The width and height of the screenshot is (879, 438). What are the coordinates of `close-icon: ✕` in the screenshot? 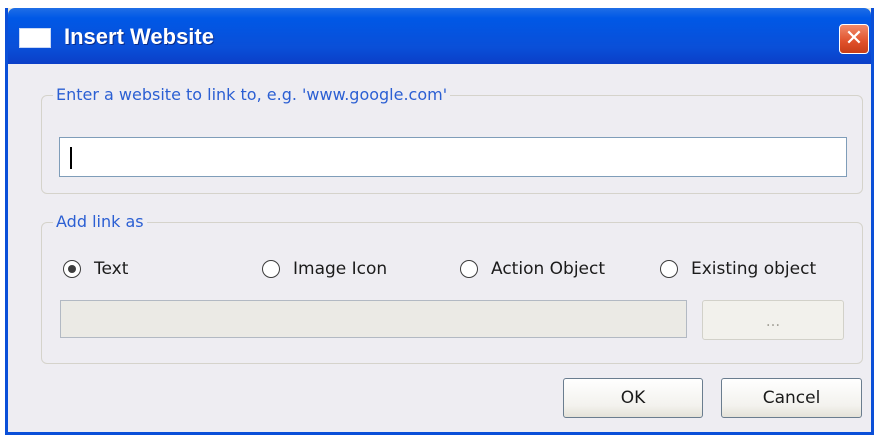 It's located at (854, 38).